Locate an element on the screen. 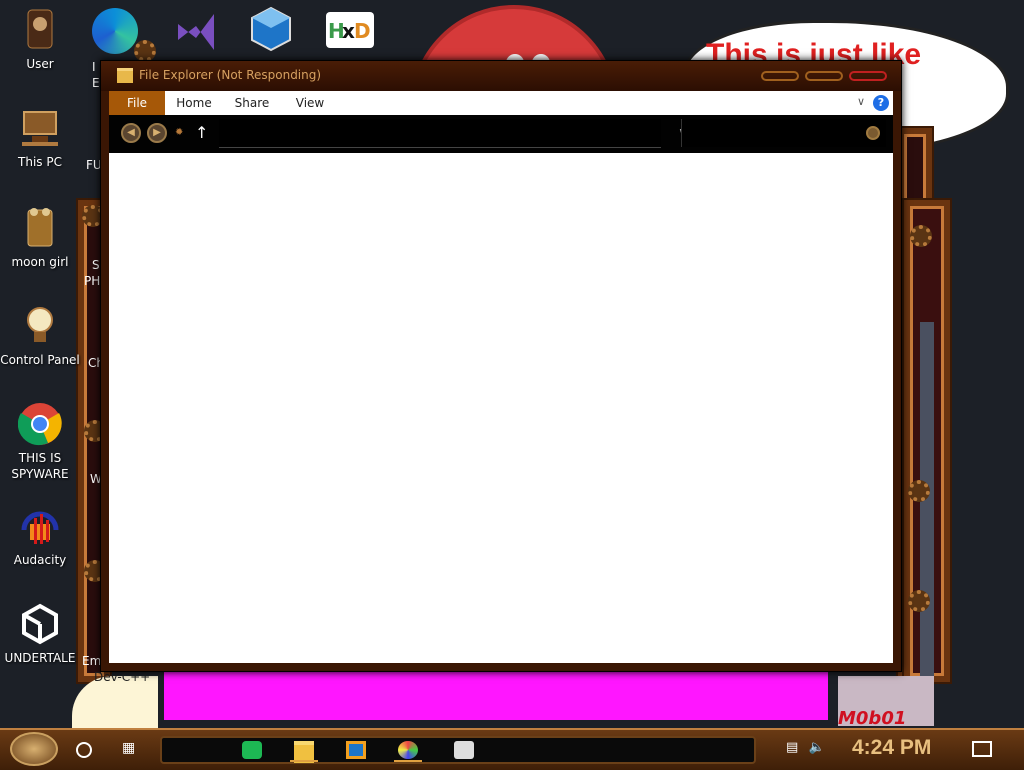 The width and height of the screenshot is (1024, 770). desktop-icon-label: User is located at coordinates (40, 64).